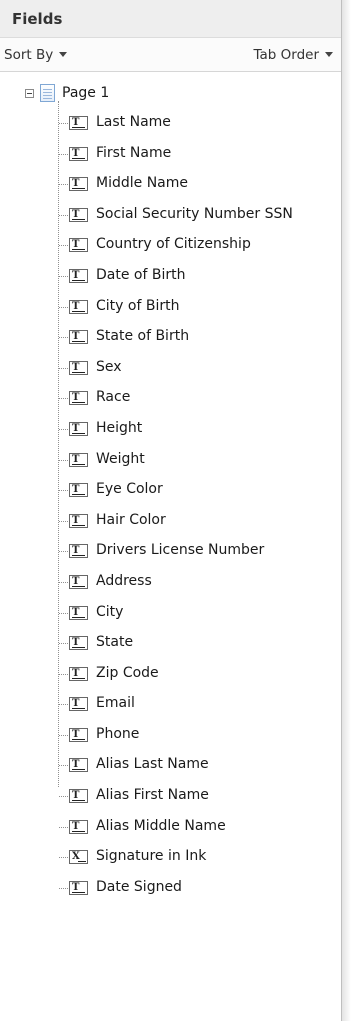 The image size is (351, 1021). Describe the element at coordinates (78, 857) in the screenshot. I see `signature-field-icon: X` at that location.